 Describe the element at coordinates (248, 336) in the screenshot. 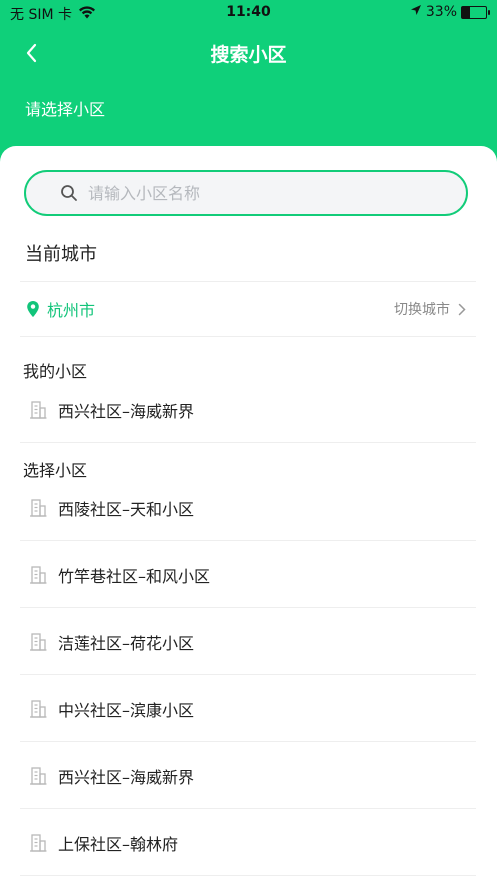

I see `divider` at that location.